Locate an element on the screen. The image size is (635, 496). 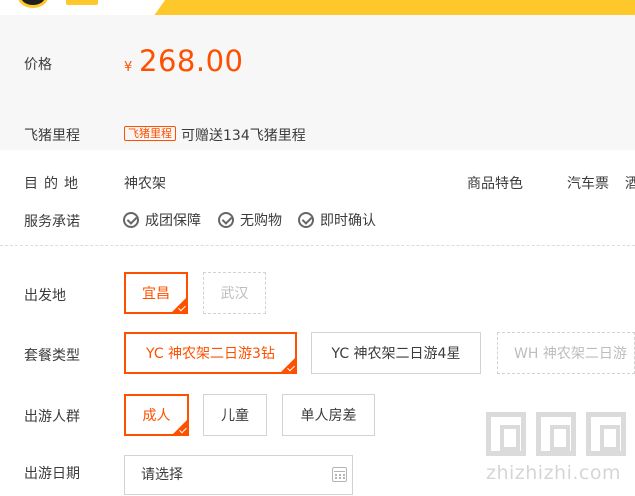
mileage-text: 可赠送134飞猪里程 is located at coordinates (243, 136).